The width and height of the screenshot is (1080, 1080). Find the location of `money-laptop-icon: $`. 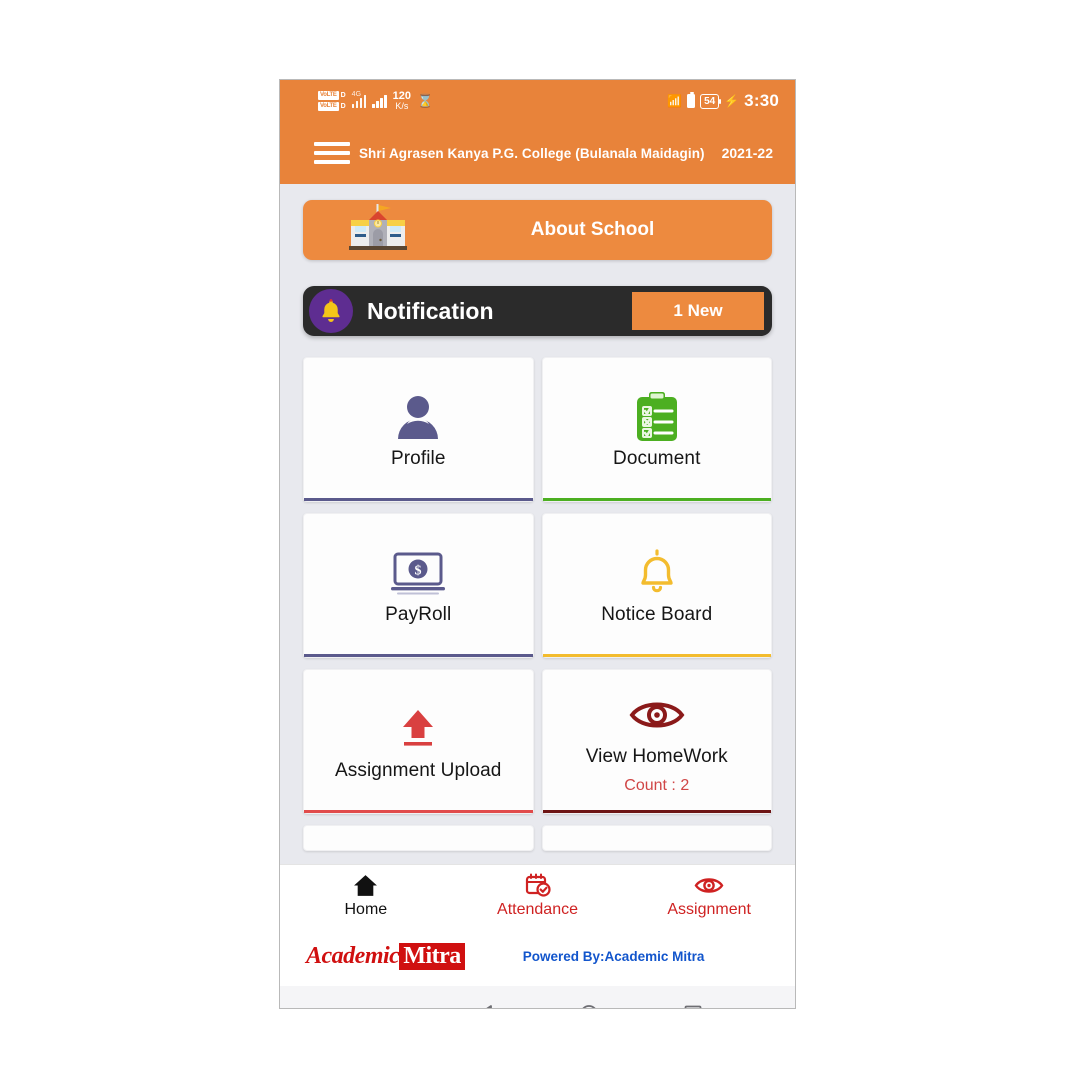

money-laptop-icon: $ is located at coordinates (418, 573).